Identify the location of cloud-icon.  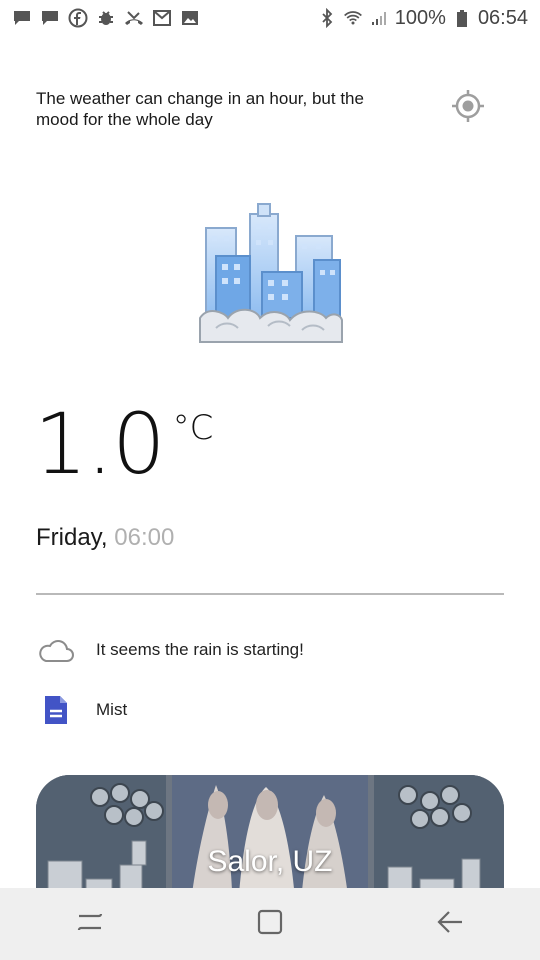
(56, 650).